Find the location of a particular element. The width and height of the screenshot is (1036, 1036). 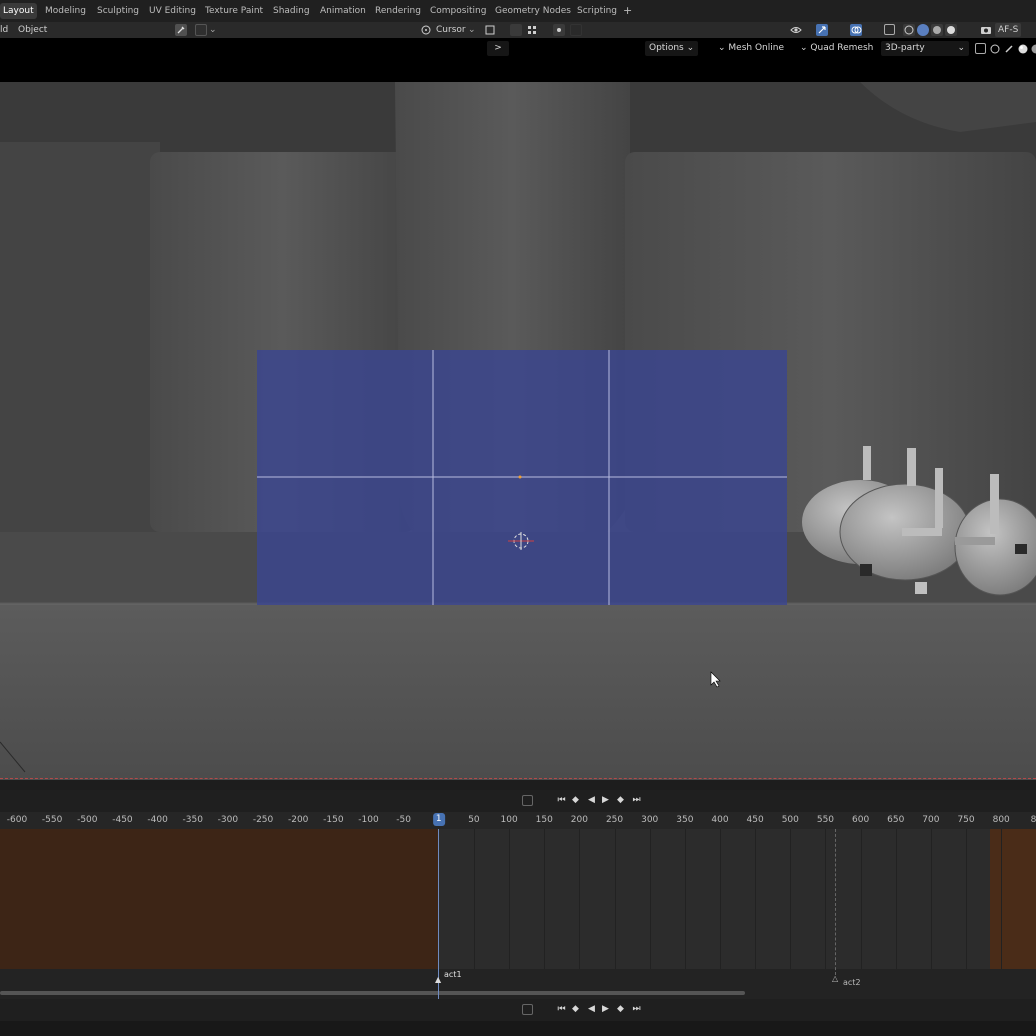

visibility-eye-icon is located at coordinates (796, 30).